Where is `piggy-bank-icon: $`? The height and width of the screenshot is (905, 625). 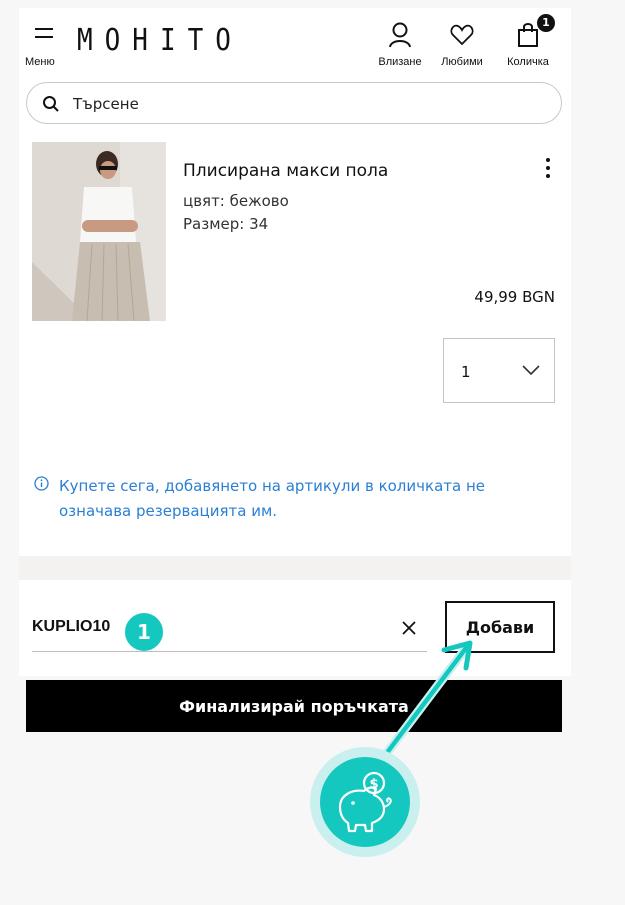
piggy-bank-icon: $ is located at coordinates (365, 802).